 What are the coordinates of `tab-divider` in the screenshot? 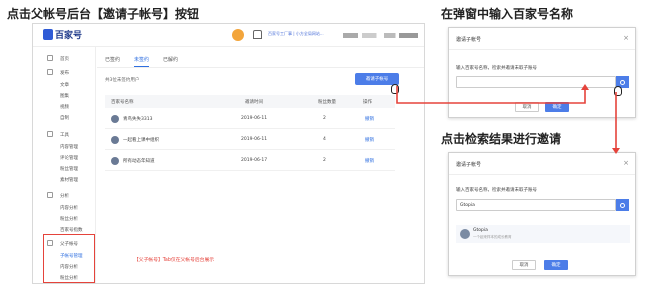 It's located at (260, 67).